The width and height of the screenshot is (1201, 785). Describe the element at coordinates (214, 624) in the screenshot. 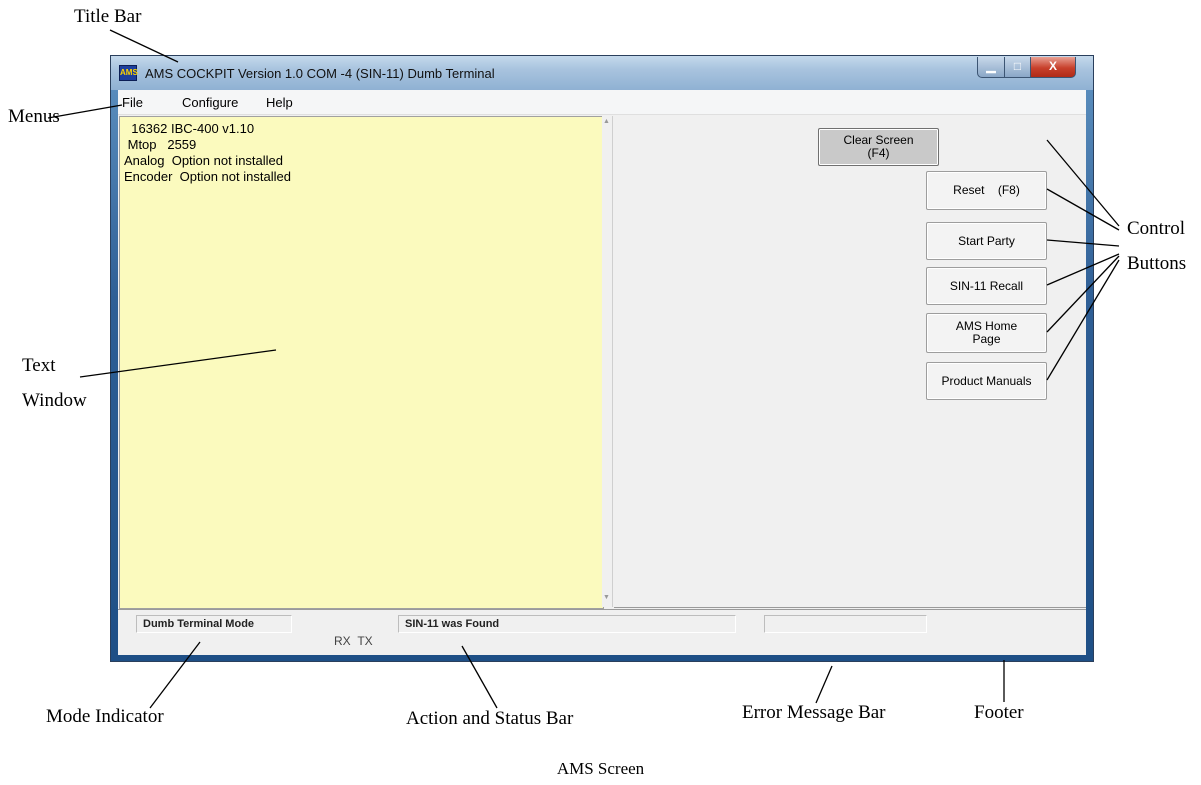

I see `mode-indicator: Dumb Terminal Mode` at that location.